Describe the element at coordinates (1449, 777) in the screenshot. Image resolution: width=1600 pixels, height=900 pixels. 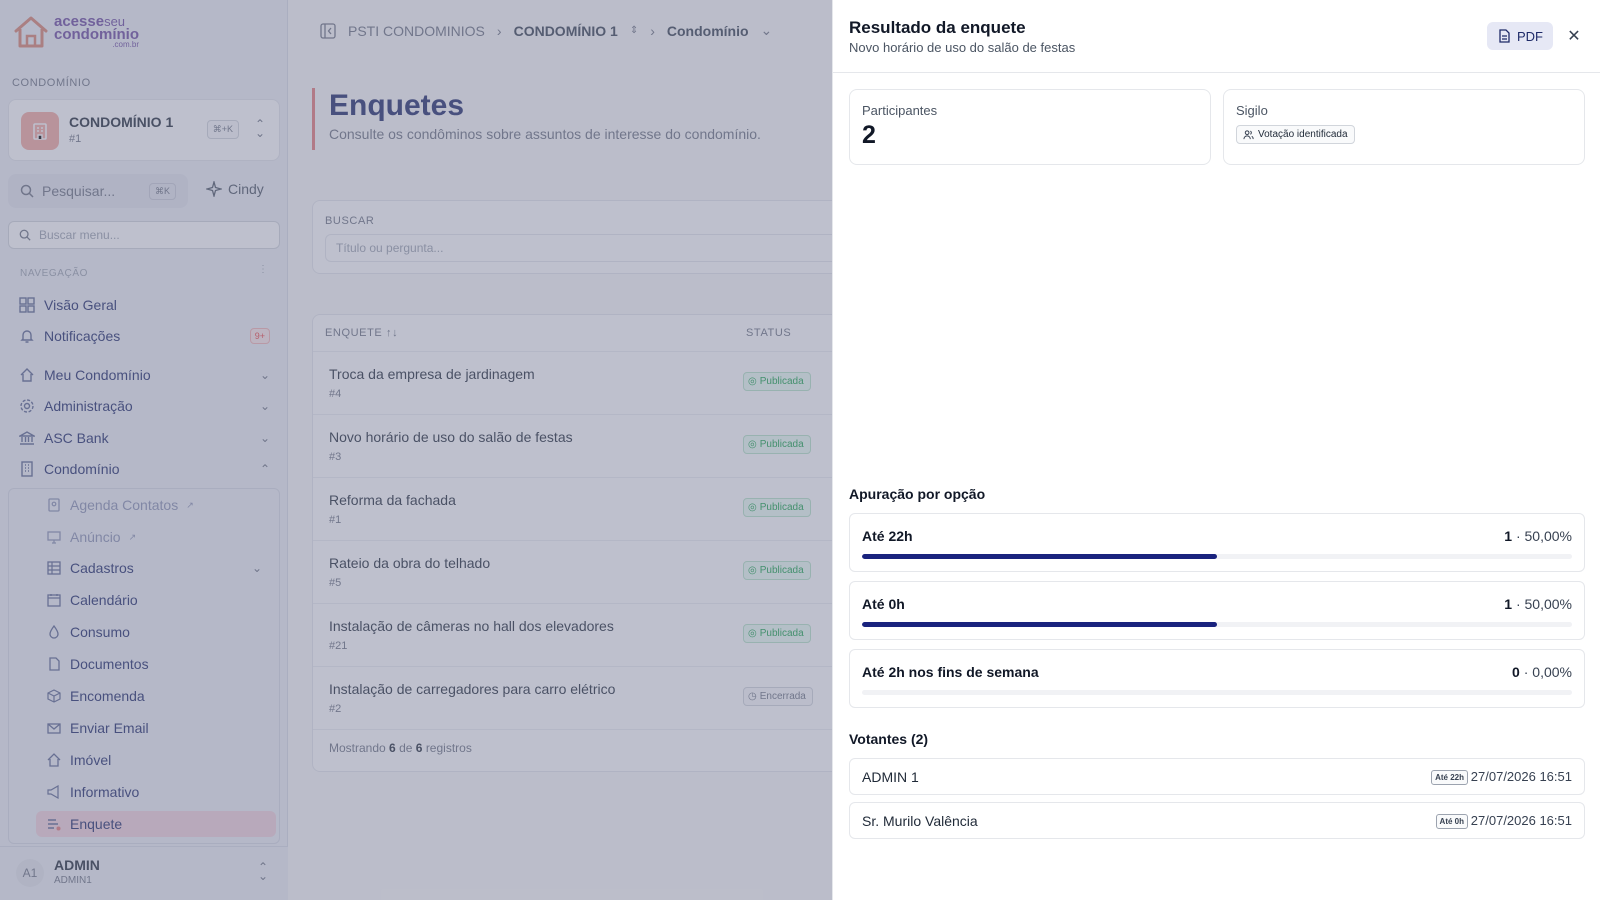
I see `voter-choice-badge: Até 22h` at that location.